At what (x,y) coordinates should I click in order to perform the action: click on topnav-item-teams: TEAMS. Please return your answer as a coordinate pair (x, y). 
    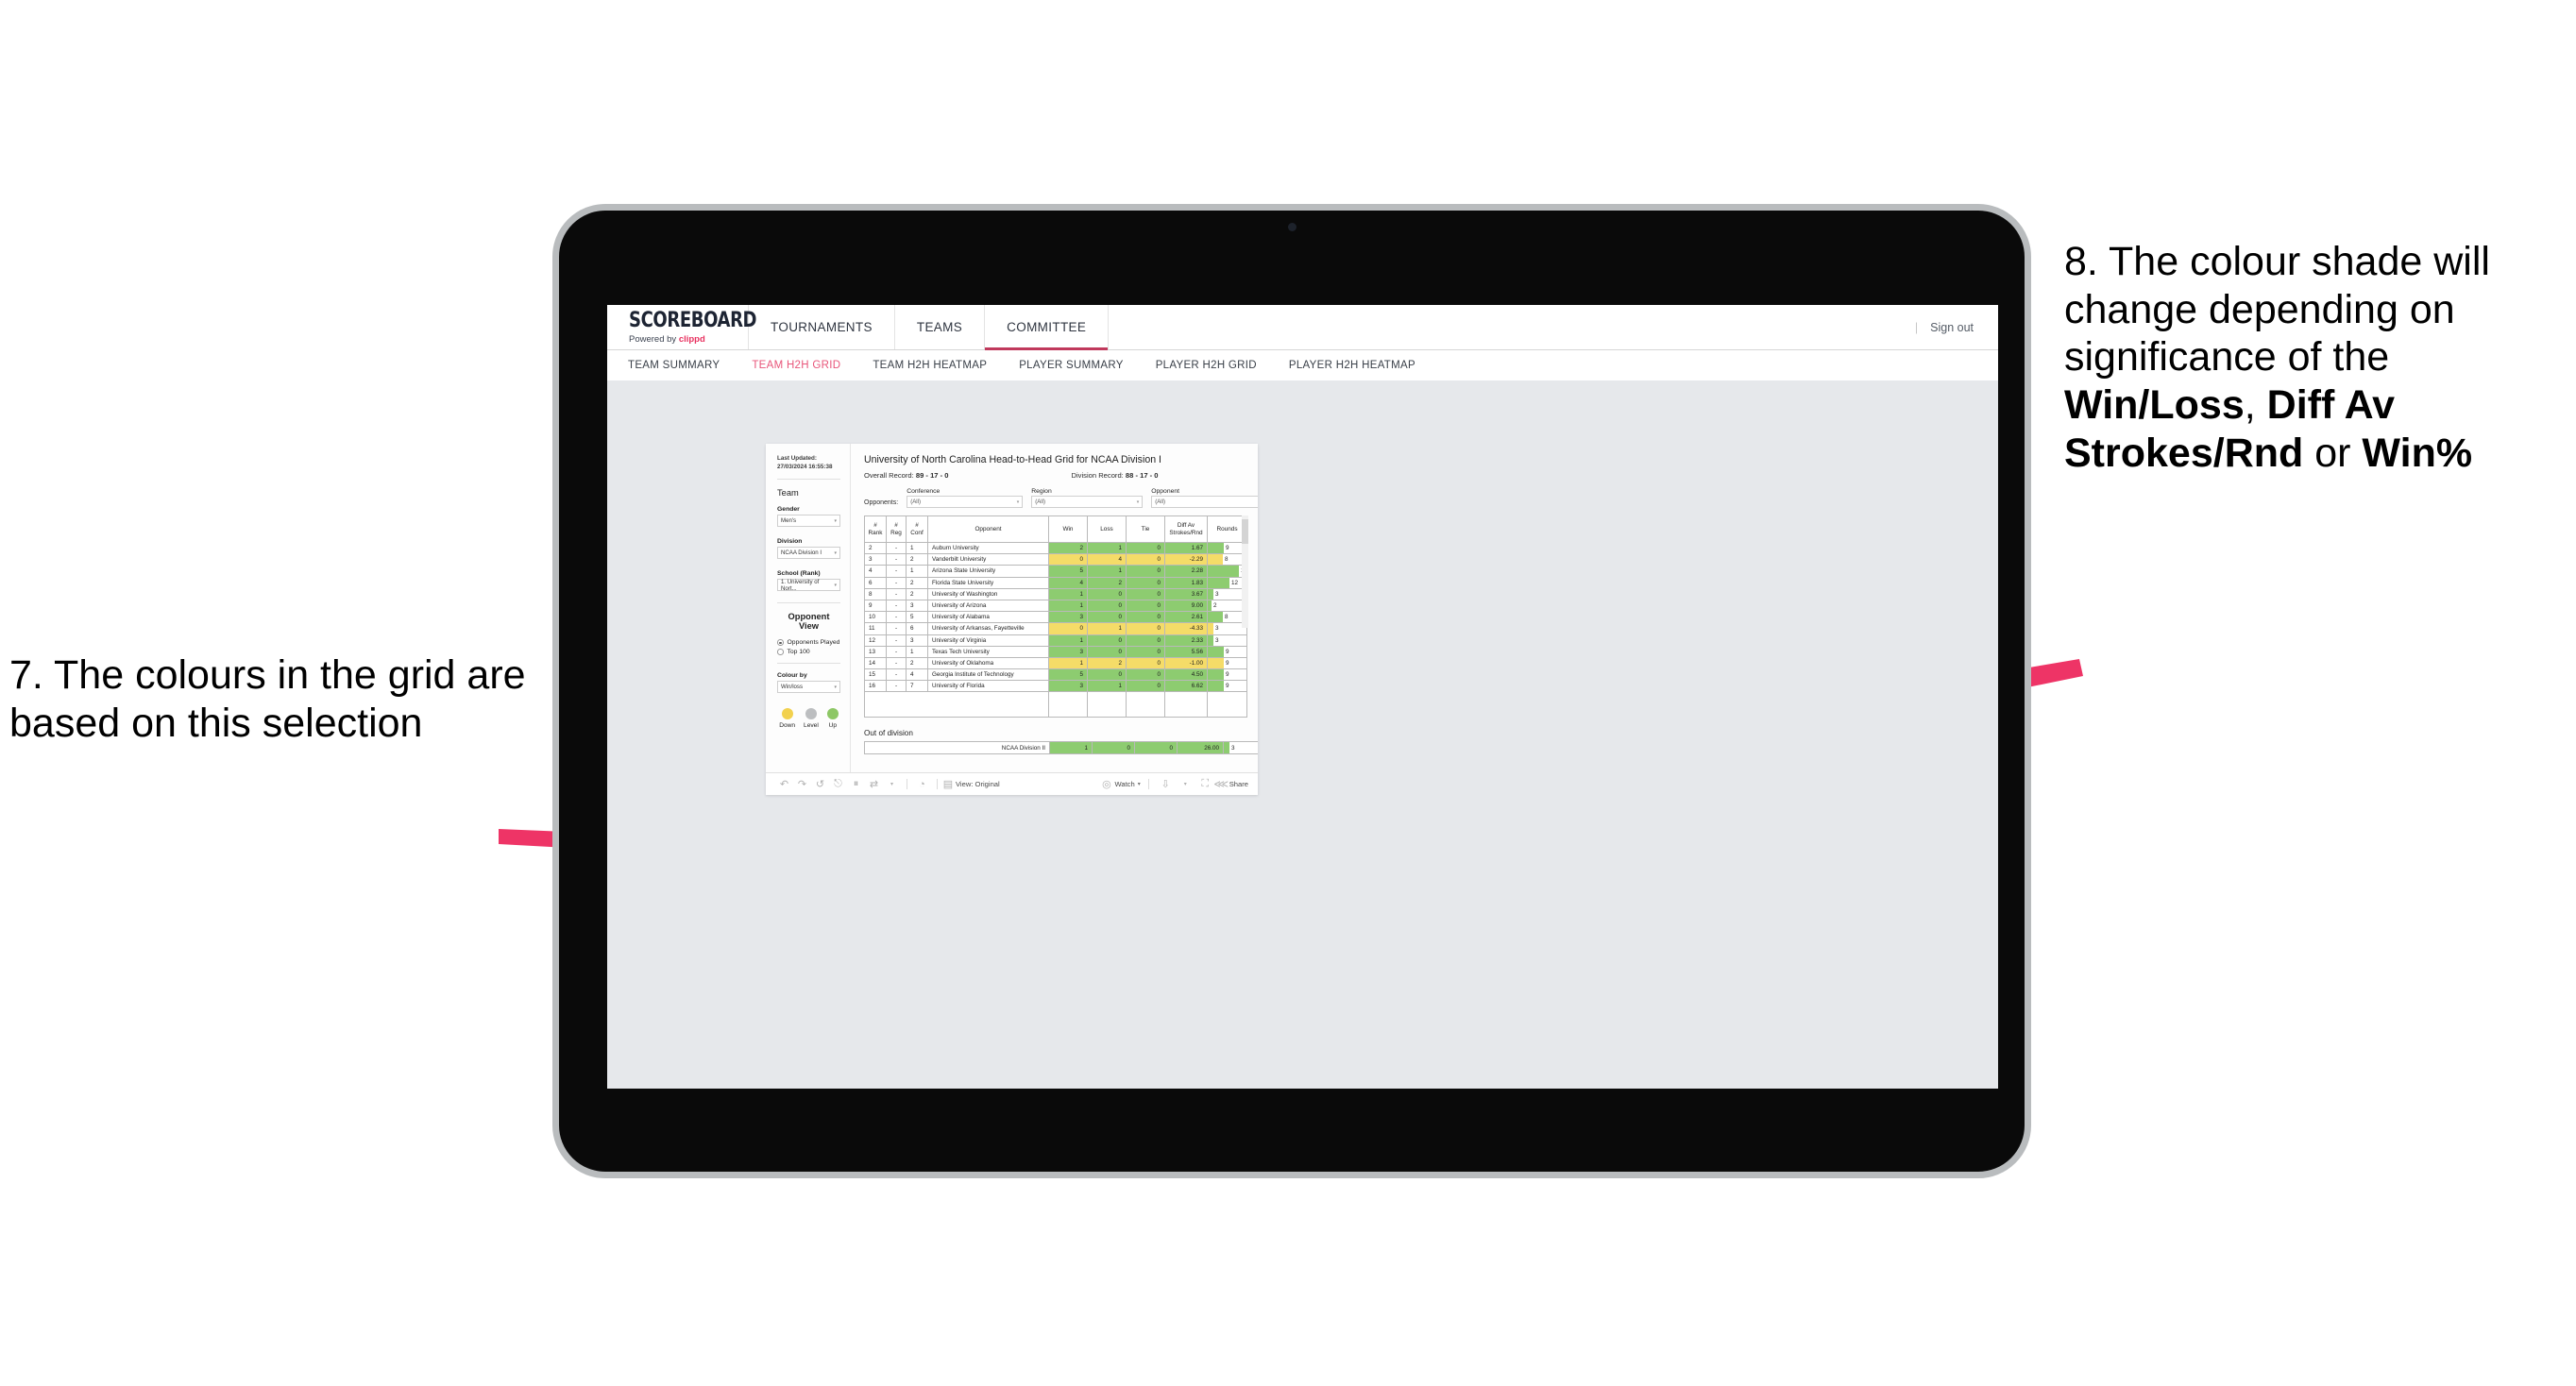
    Looking at the image, I should click on (940, 327).